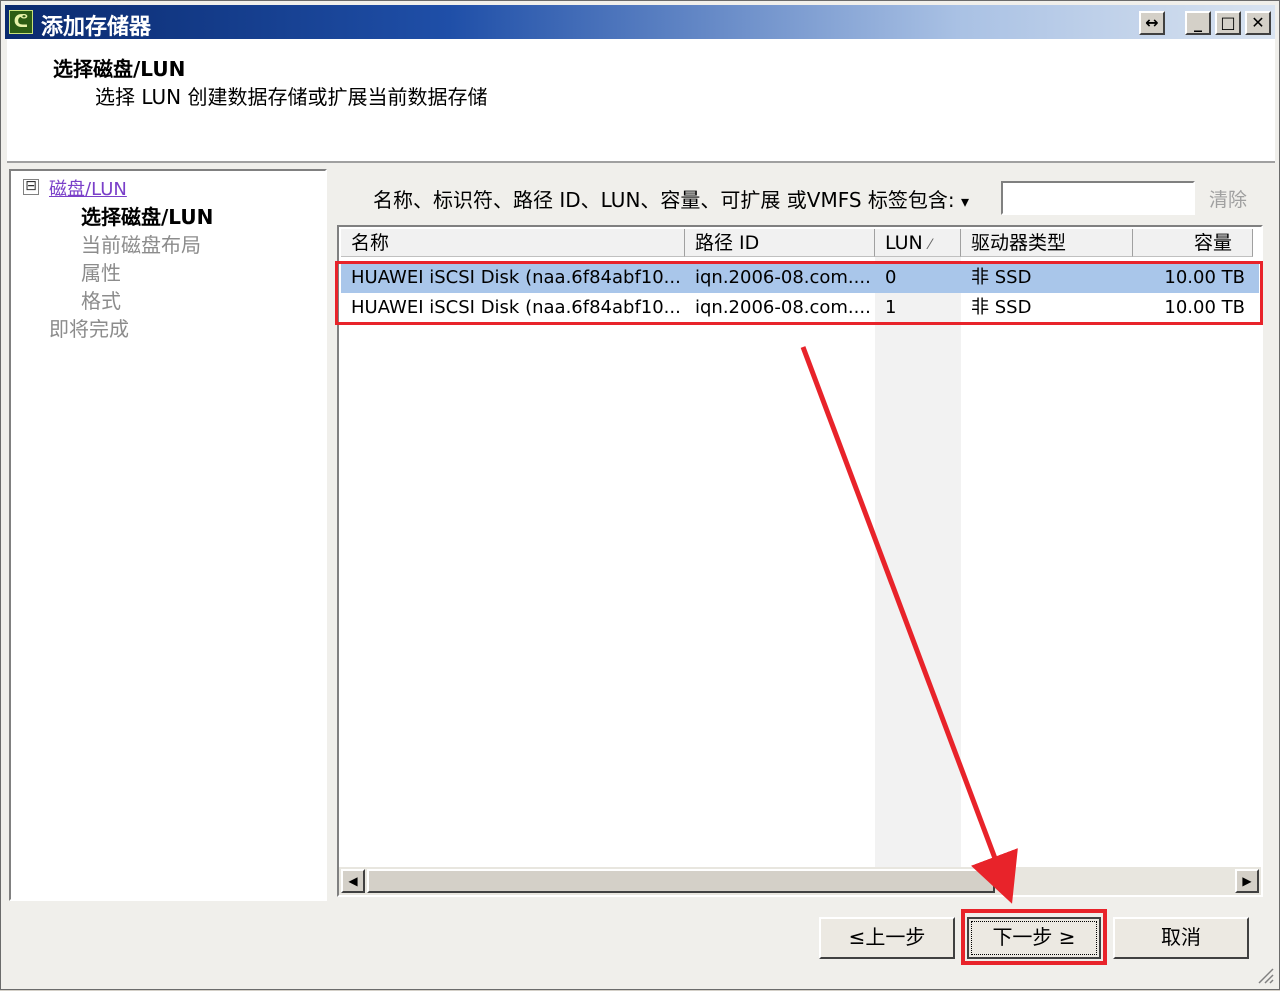  Describe the element at coordinates (1034, 938) in the screenshot. I see `next-button: 下一步 ≥` at that location.